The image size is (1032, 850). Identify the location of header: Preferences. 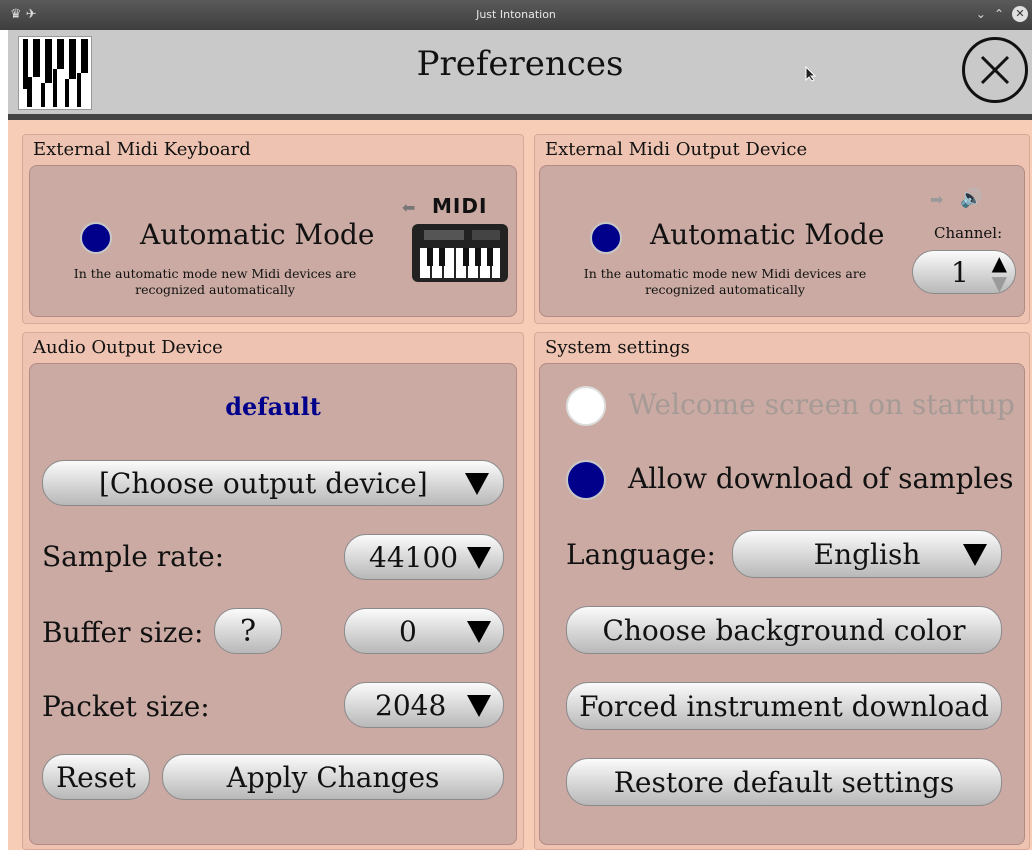
(520, 75).